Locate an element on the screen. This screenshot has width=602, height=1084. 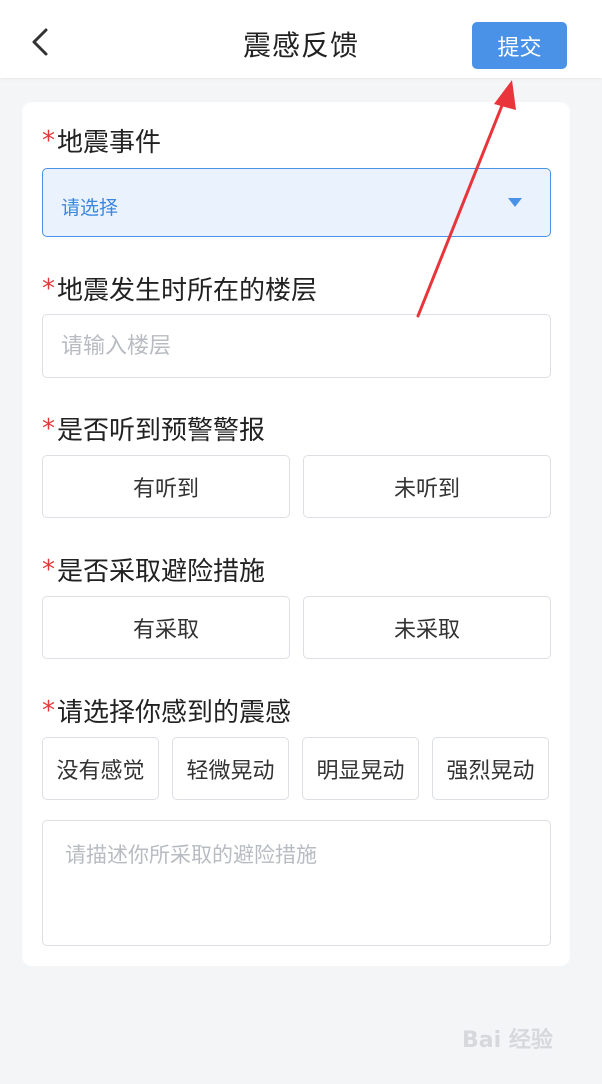
submit-button: 提交 is located at coordinates (519, 45).